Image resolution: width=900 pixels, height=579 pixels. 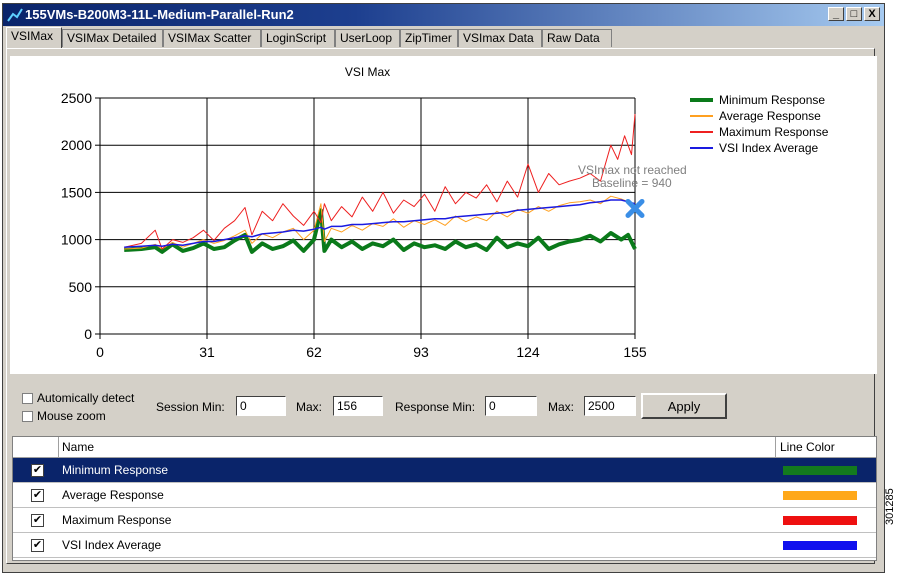 What do you see at coordinates (367, 72) in the screenshot?
I see `chart-title: VSI Max` at bounding box center [367, 72].